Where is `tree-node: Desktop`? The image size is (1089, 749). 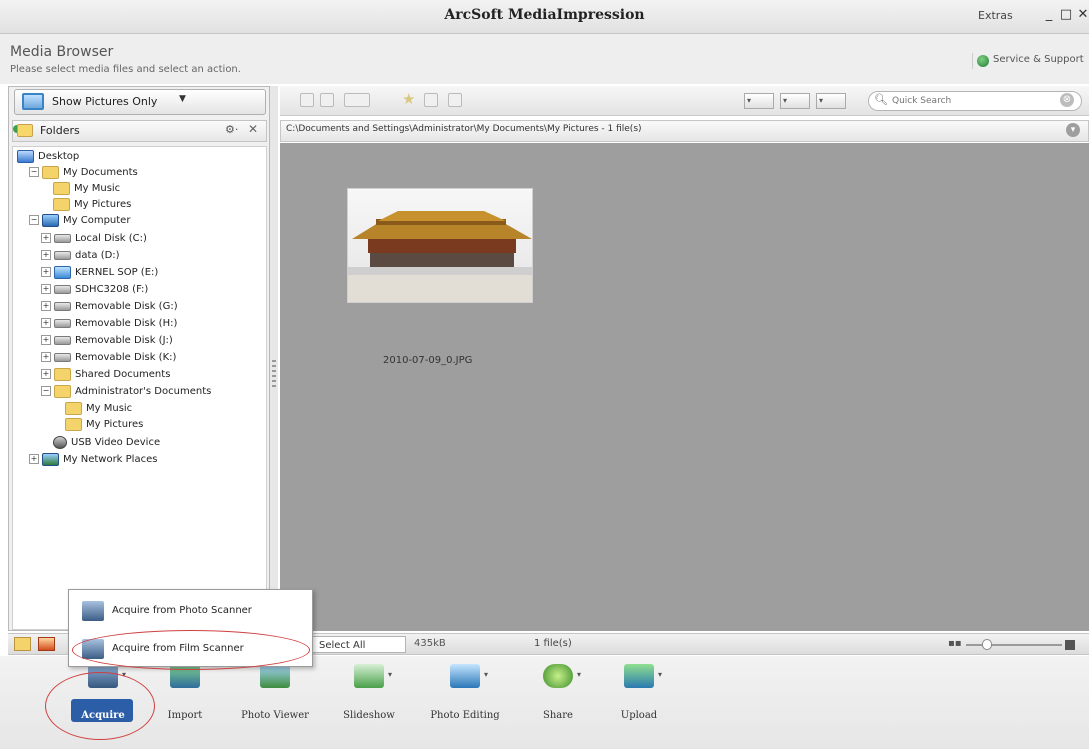
tree-node: Desktop is located at coordinates (48, 157).